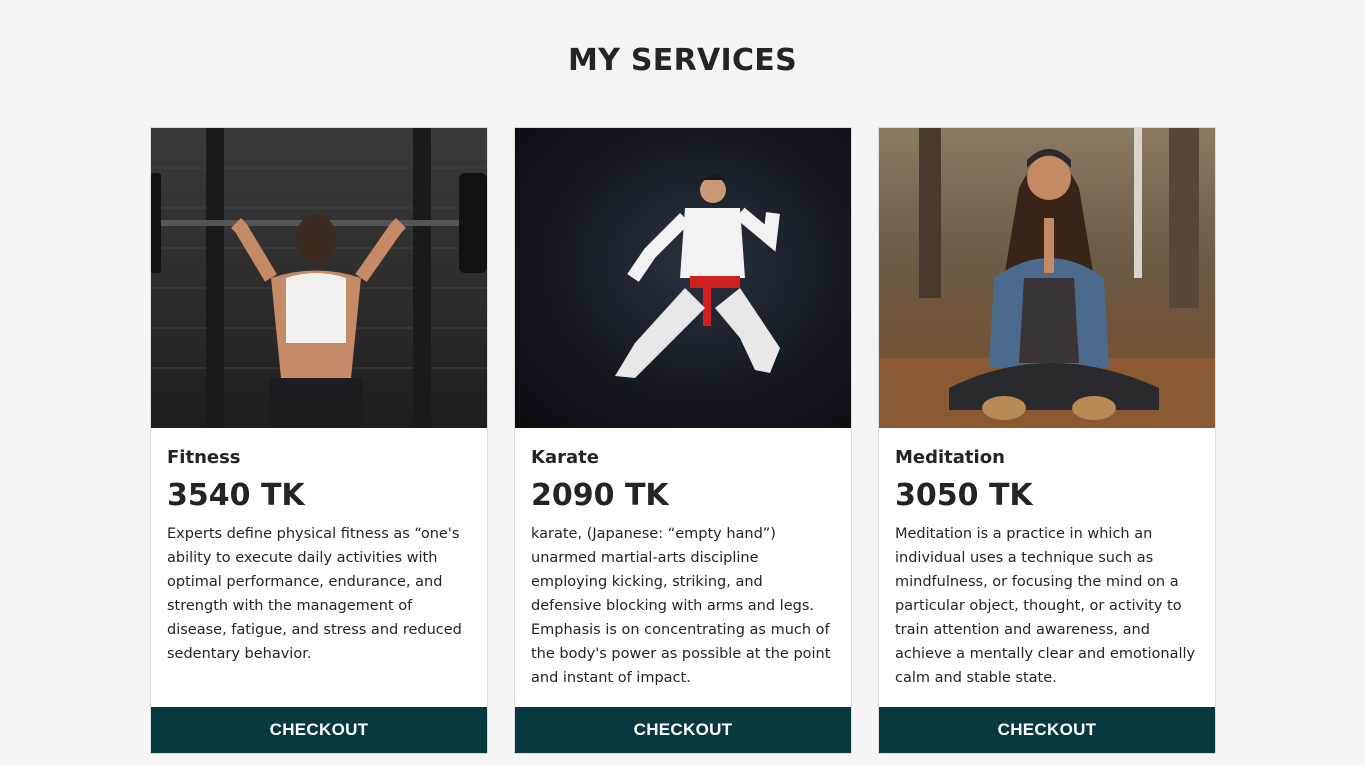 The image size is (1365, 765). Describe the element at coordinates (204, 457) in the screenshot. I see `service-name: Fitness` at that location.